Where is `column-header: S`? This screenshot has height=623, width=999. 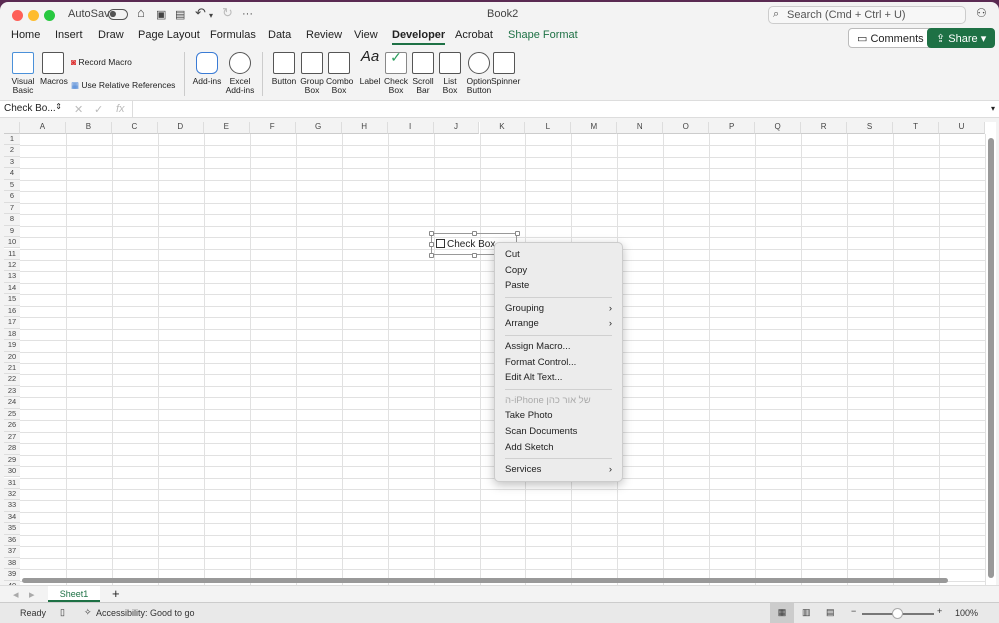
column-header: S is located at coordinates (870, 128).